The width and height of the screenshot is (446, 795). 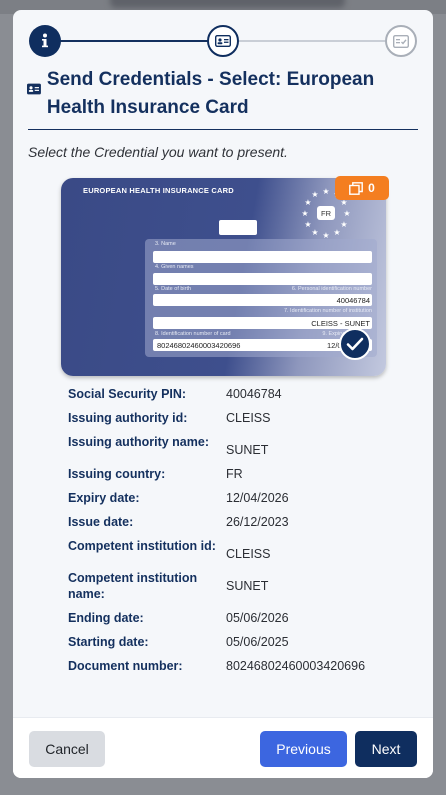 What do you see at coordinates (173, 289) in the screenshot?
I see `card-label-dob: 5. Date of birth` at bounding box center [173, 289].